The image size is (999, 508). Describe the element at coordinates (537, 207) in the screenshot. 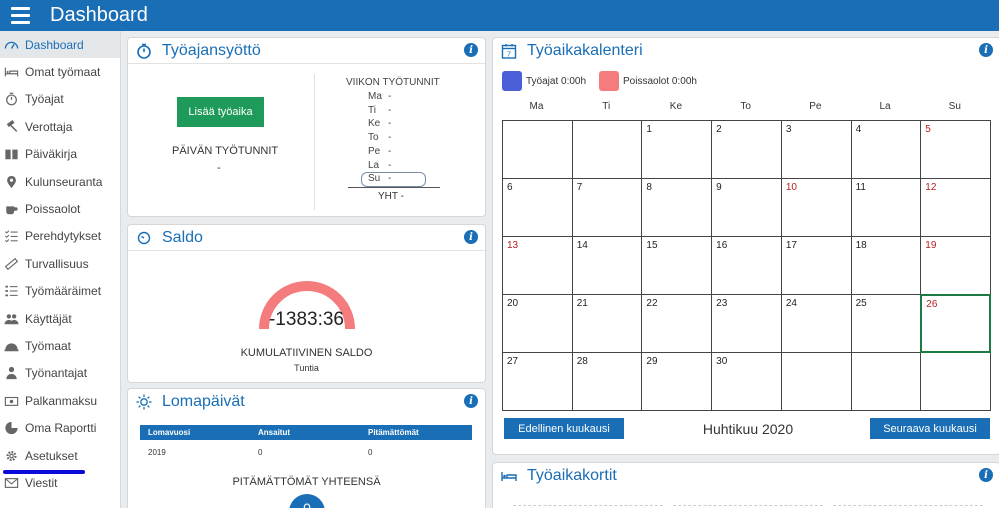

I see `calendar-day-cell: 6` at that location.